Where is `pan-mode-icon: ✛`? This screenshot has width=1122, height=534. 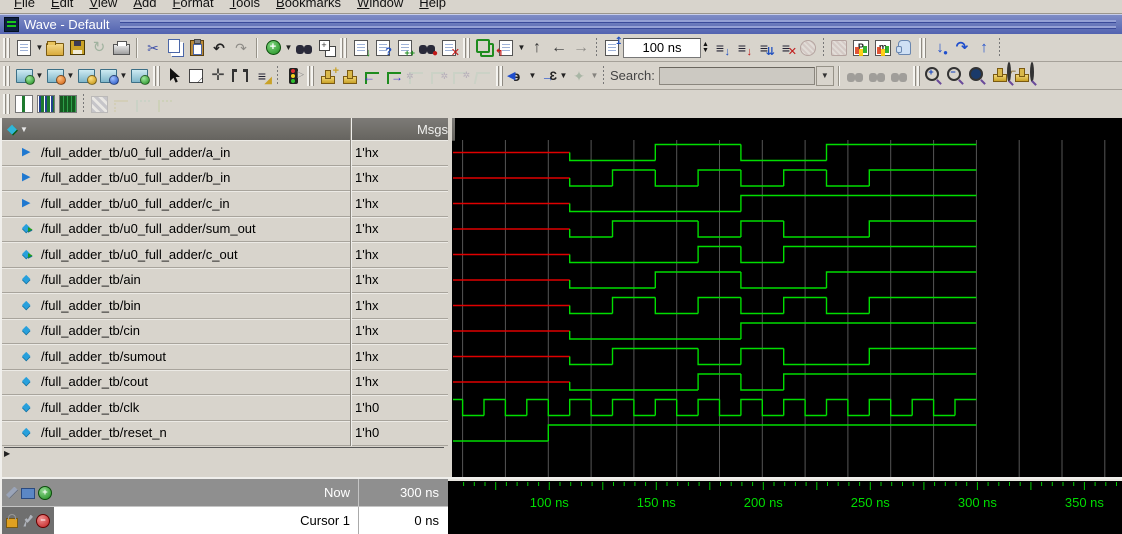
pan-mode-icon: ✛ is located at coordinates (218, 76).